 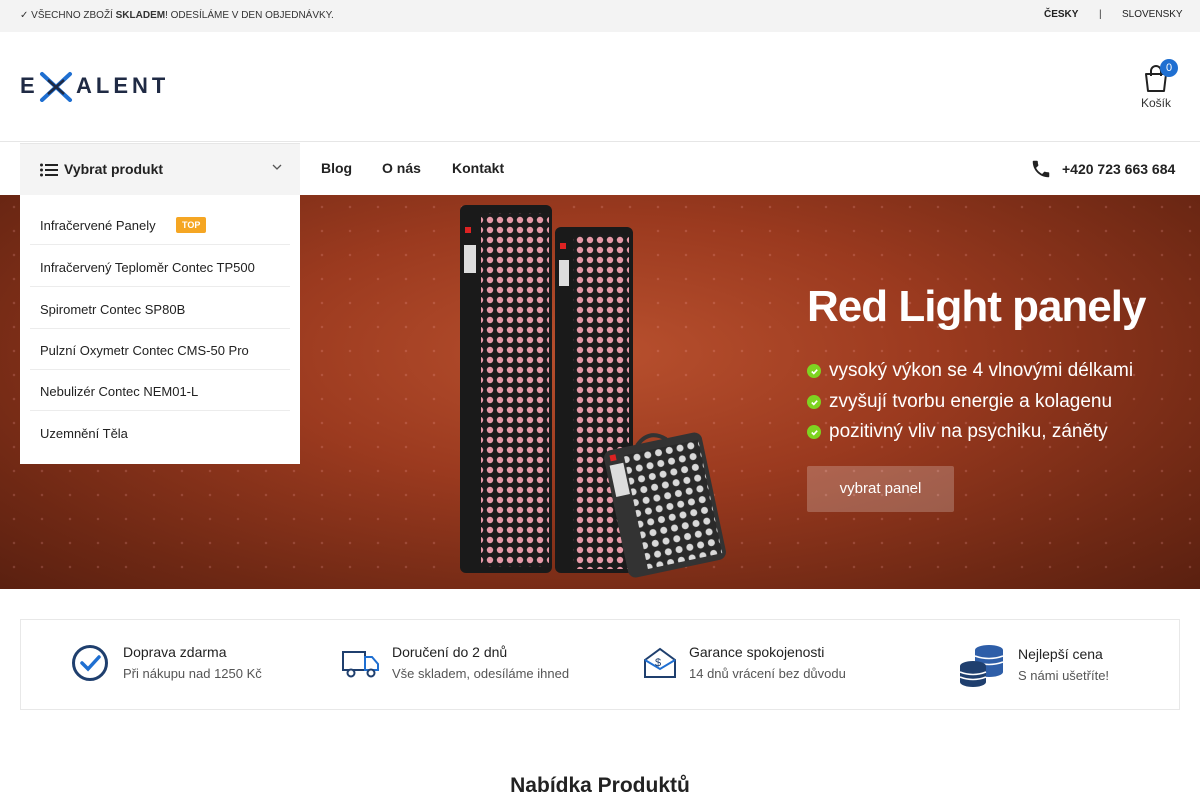 What do you see at coordinates (90, 663) in the screenshot?
I see `check-circle-icon` at bounding box center [90, 663].